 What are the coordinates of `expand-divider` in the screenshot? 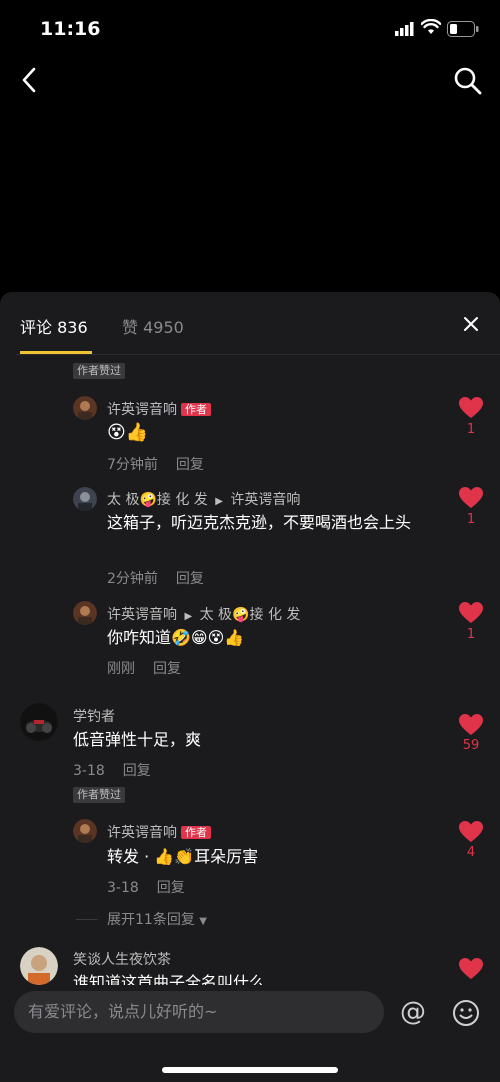 It's located at (87, 919).